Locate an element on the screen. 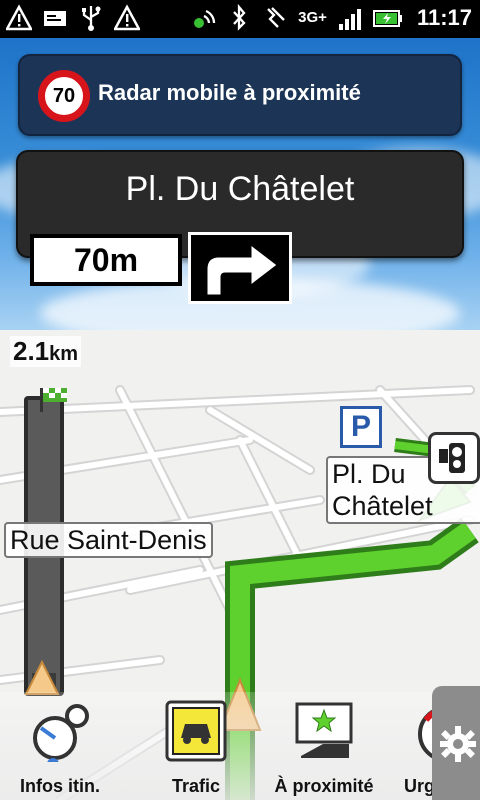 Image resolution: width=480 pixels, height=800 pixels. radar-alert-text: Radar mobile à proximité is located at coordinates (229, 92).